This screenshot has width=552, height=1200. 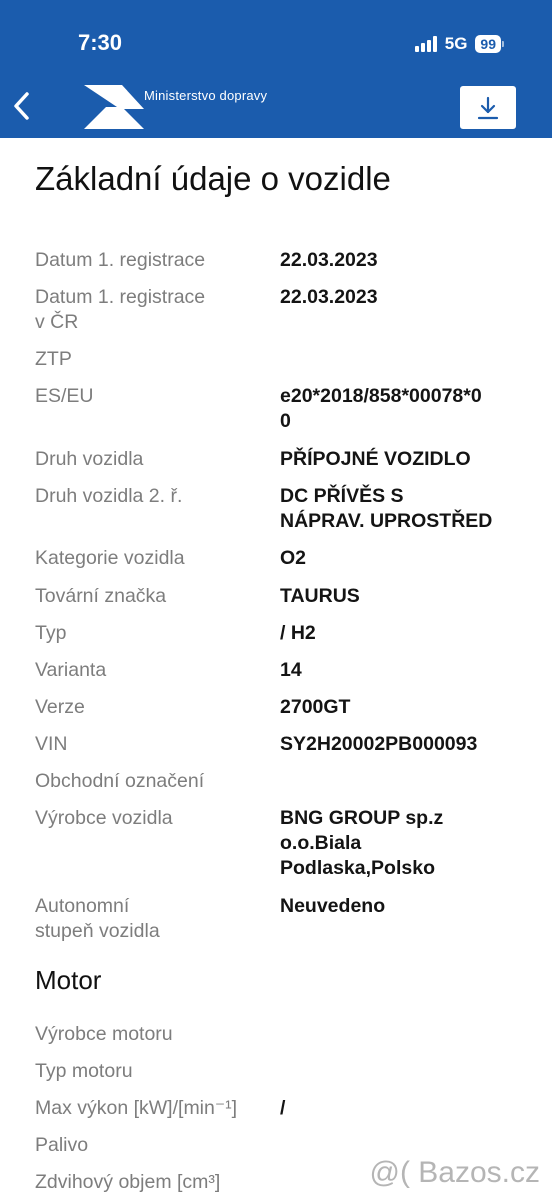 I want to click on row-label: Druh vozidla, so click(x=89, y=459).